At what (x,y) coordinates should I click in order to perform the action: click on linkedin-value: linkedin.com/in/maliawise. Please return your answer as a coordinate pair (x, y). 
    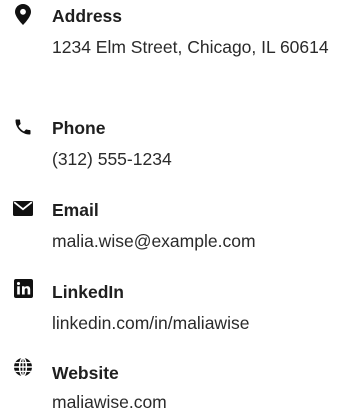
    Looking at the image, I should click on (151, 323).